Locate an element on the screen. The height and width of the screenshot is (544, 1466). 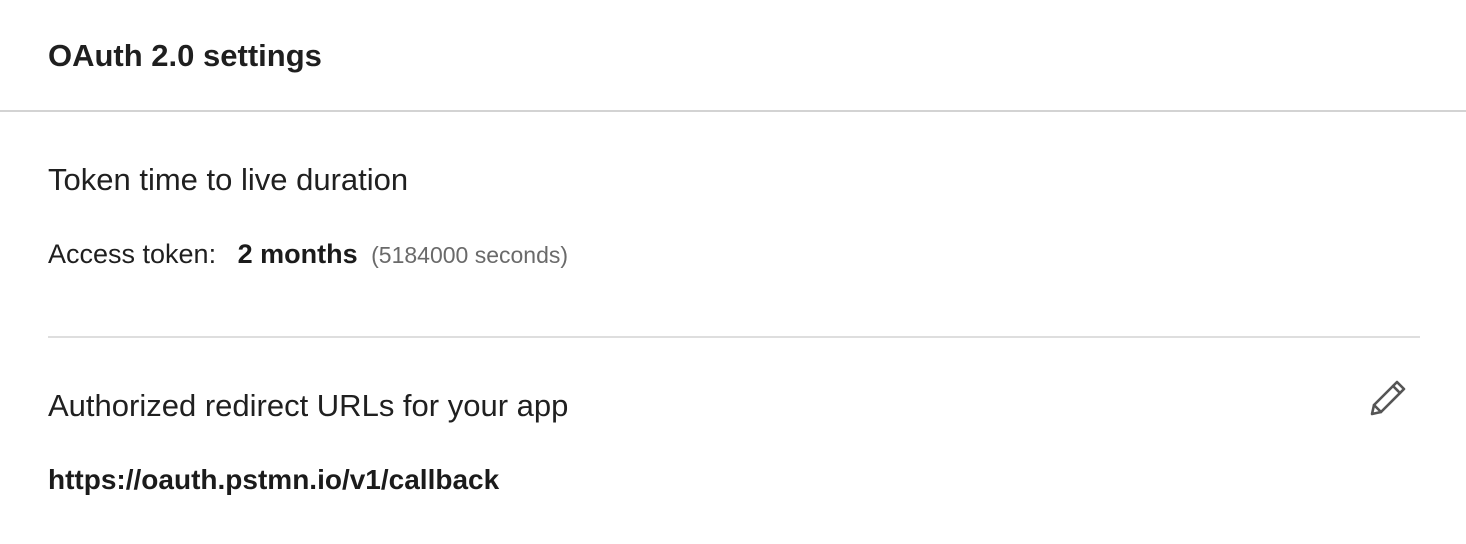
access-token-seconds: (5184000 seconds) is located at coordinates (470, 255).